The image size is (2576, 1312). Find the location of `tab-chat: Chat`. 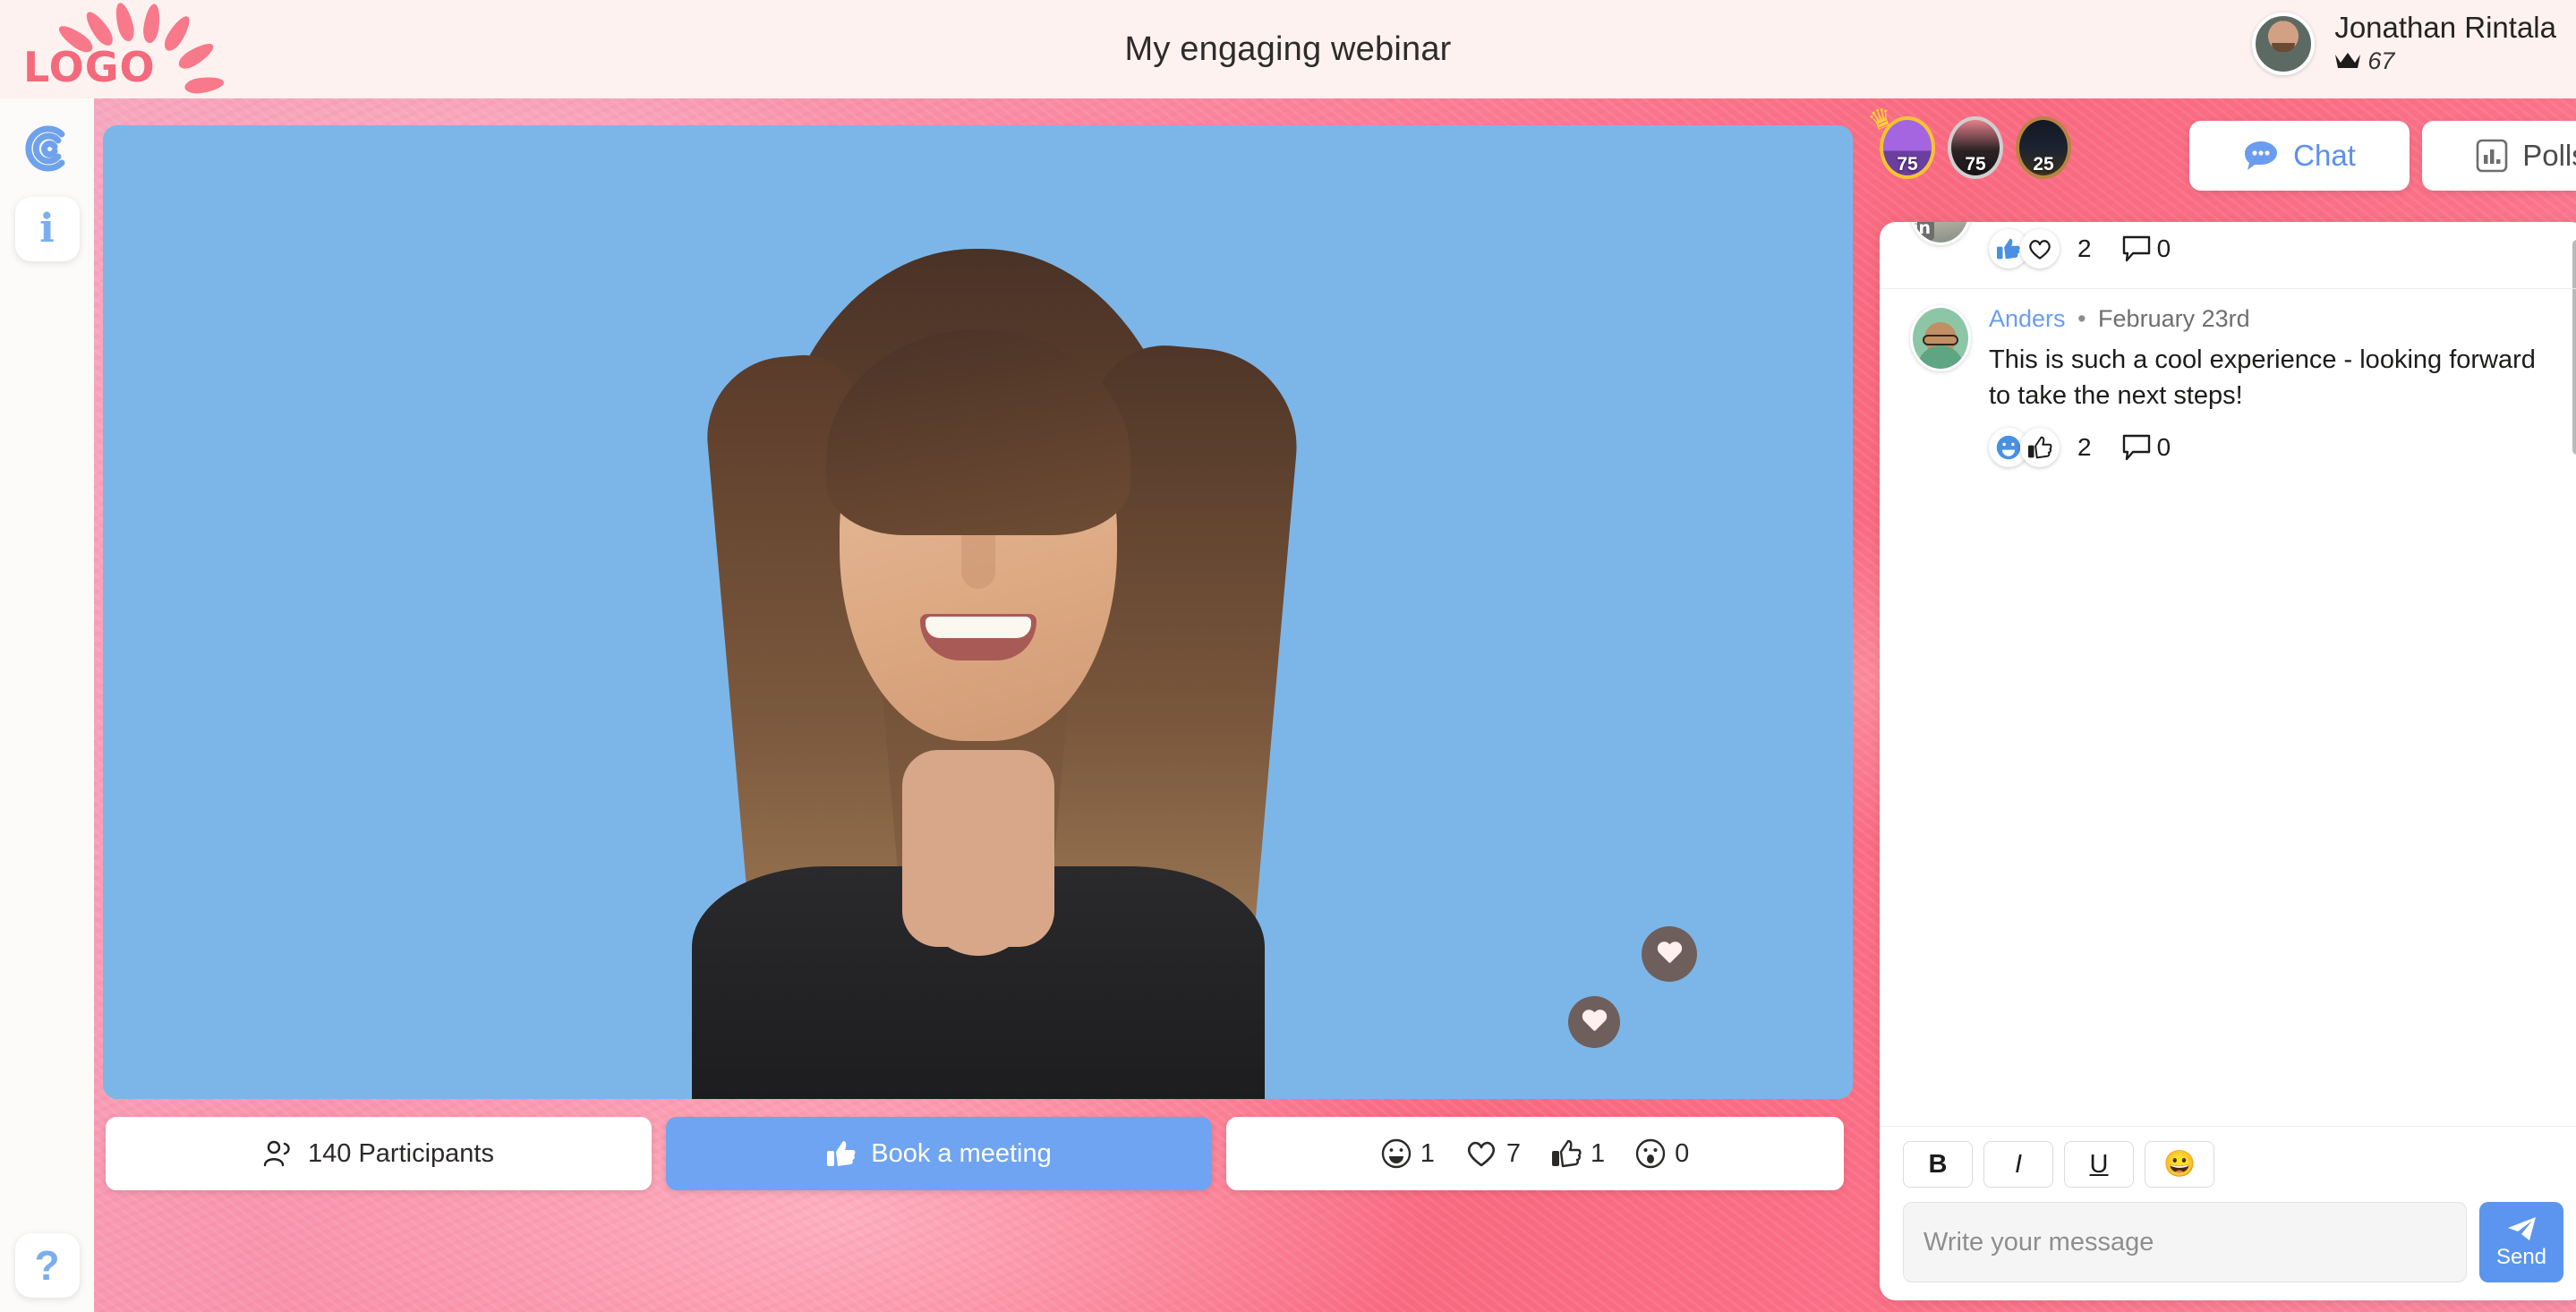

tab-chat: Chat is located at coordinates (2299, 156).